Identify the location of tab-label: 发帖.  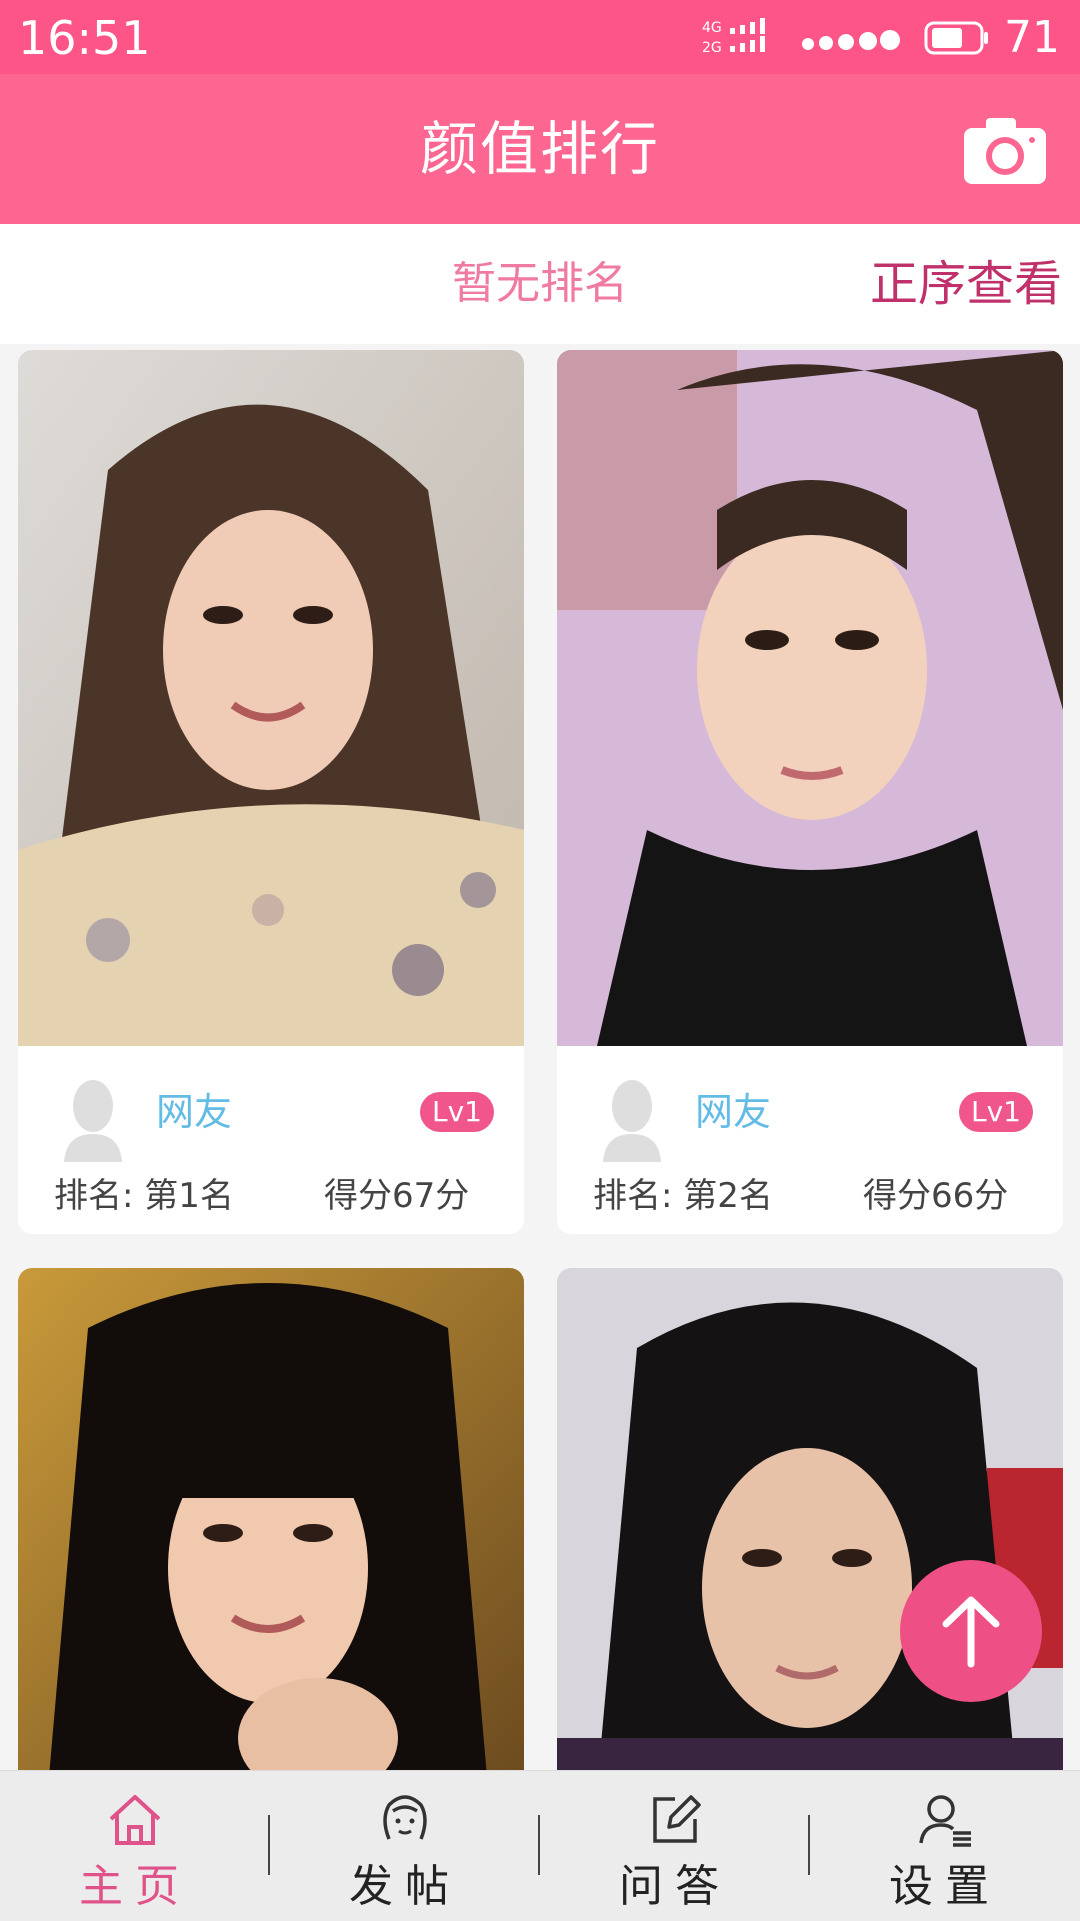
(405, 1886).